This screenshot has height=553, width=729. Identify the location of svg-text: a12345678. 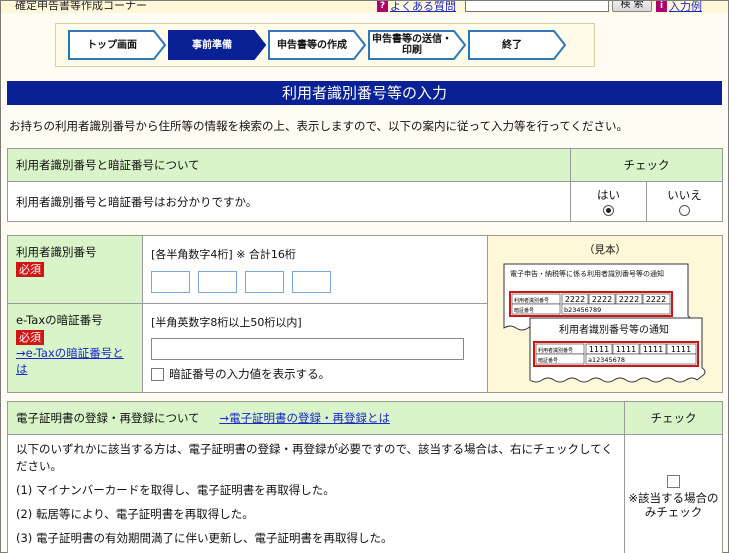
(606, 360).